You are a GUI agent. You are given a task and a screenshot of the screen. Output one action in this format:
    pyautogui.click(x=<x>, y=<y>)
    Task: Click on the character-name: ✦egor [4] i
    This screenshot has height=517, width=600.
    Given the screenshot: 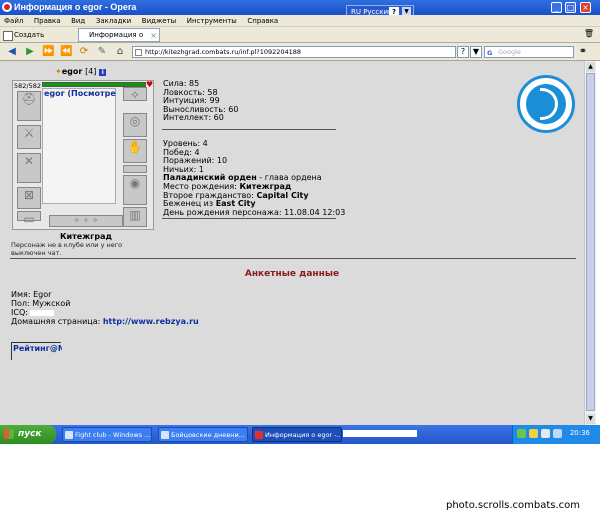 What is the action you would take?
    pyautogui.click(x=81, y=71)
    